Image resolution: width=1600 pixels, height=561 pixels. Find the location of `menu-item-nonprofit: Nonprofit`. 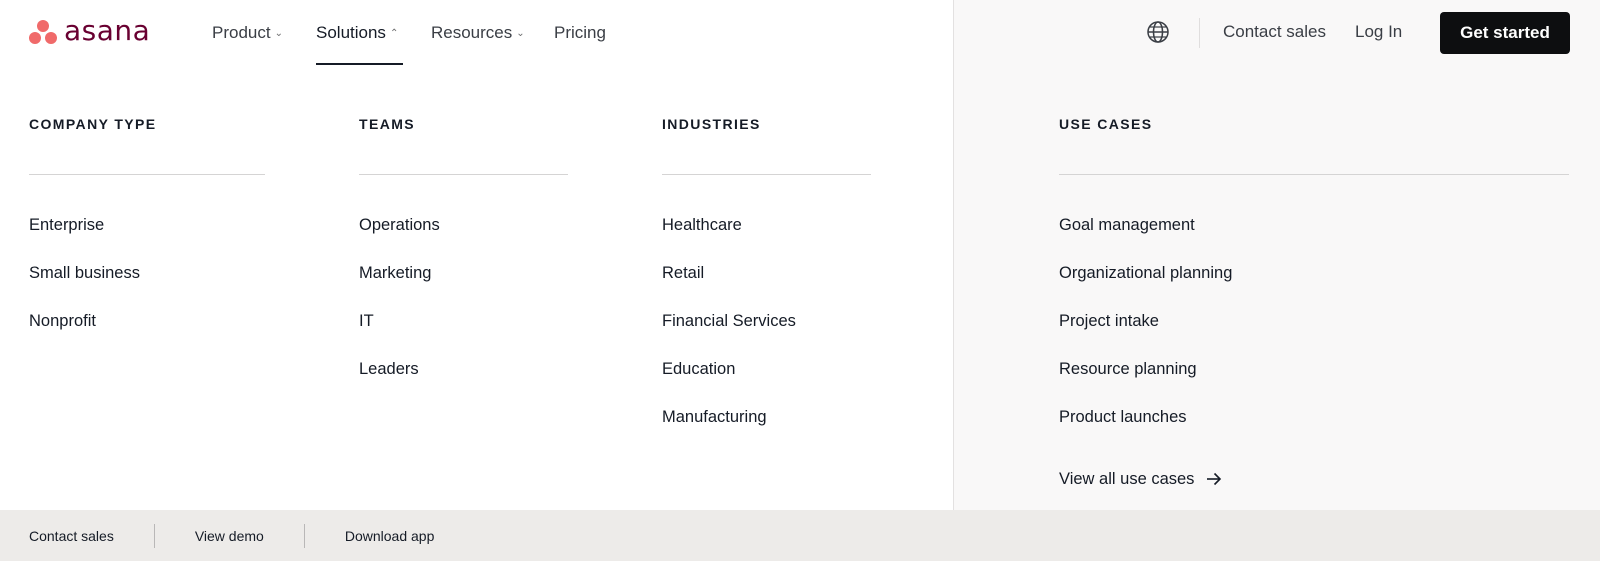

menu-item-nonprofit: Nonprofit is located at coordinates (147, 335).